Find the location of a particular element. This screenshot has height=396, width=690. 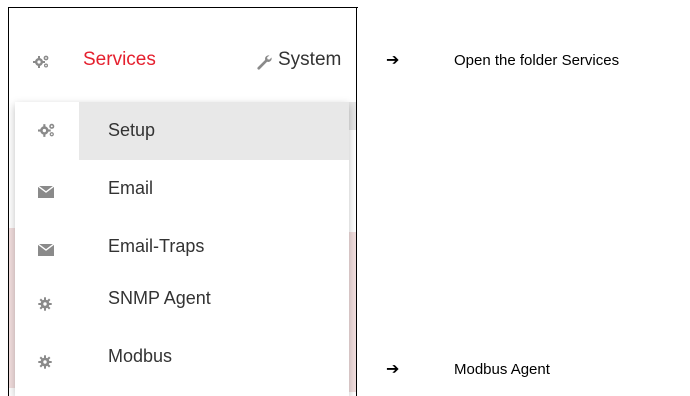

menu-item-email-traps: Email-Traps is located at coordinates (182, 245).